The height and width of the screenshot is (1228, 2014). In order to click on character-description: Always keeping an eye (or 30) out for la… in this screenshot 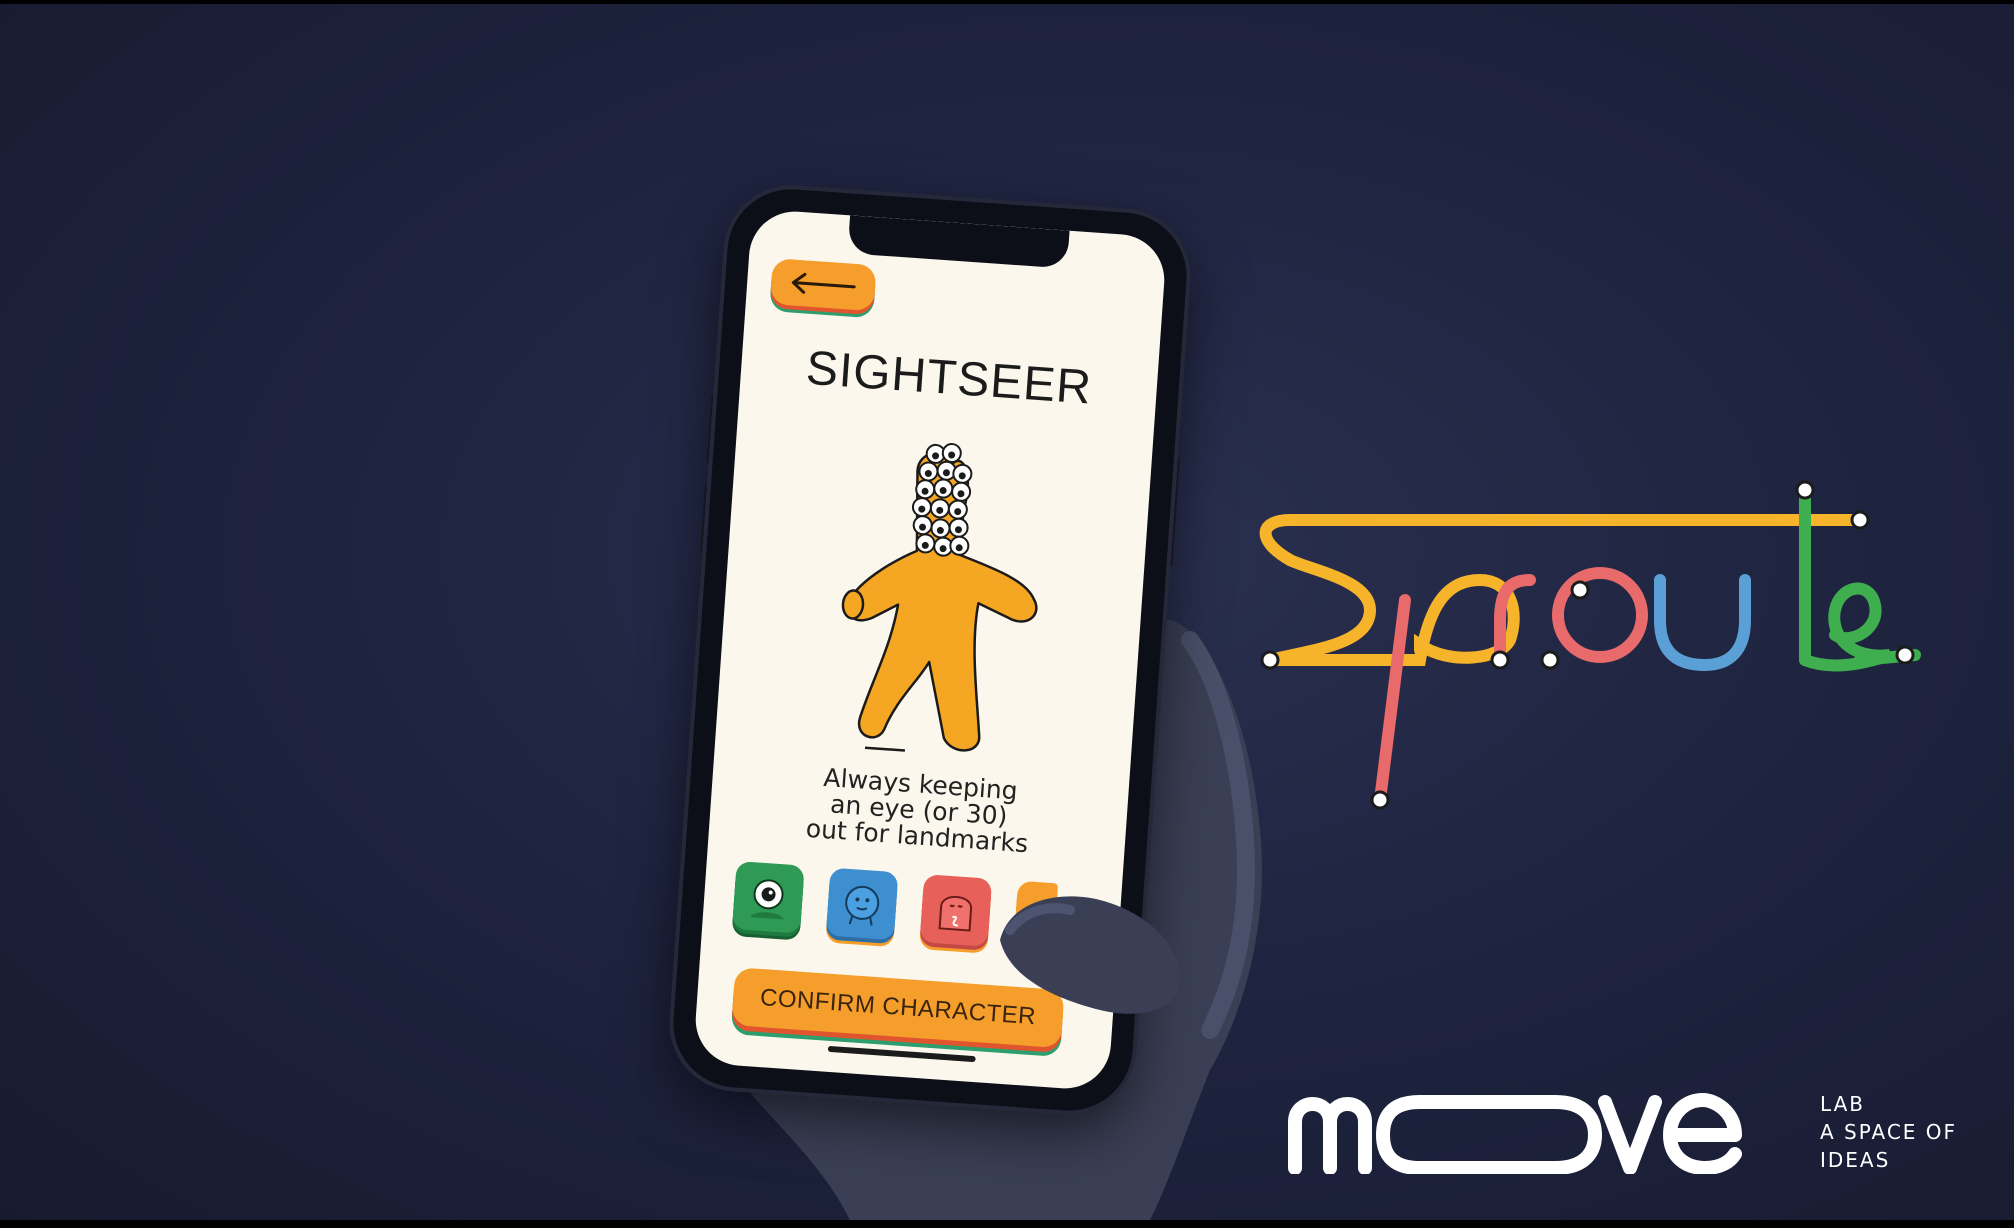, I will do `click(918, 810)`.